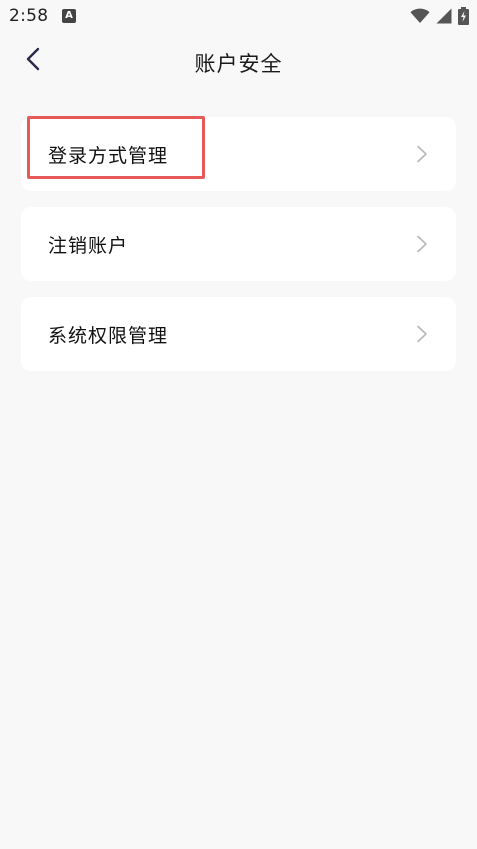  I want to click on status-bar: 2:58 A, so click(238, 16).